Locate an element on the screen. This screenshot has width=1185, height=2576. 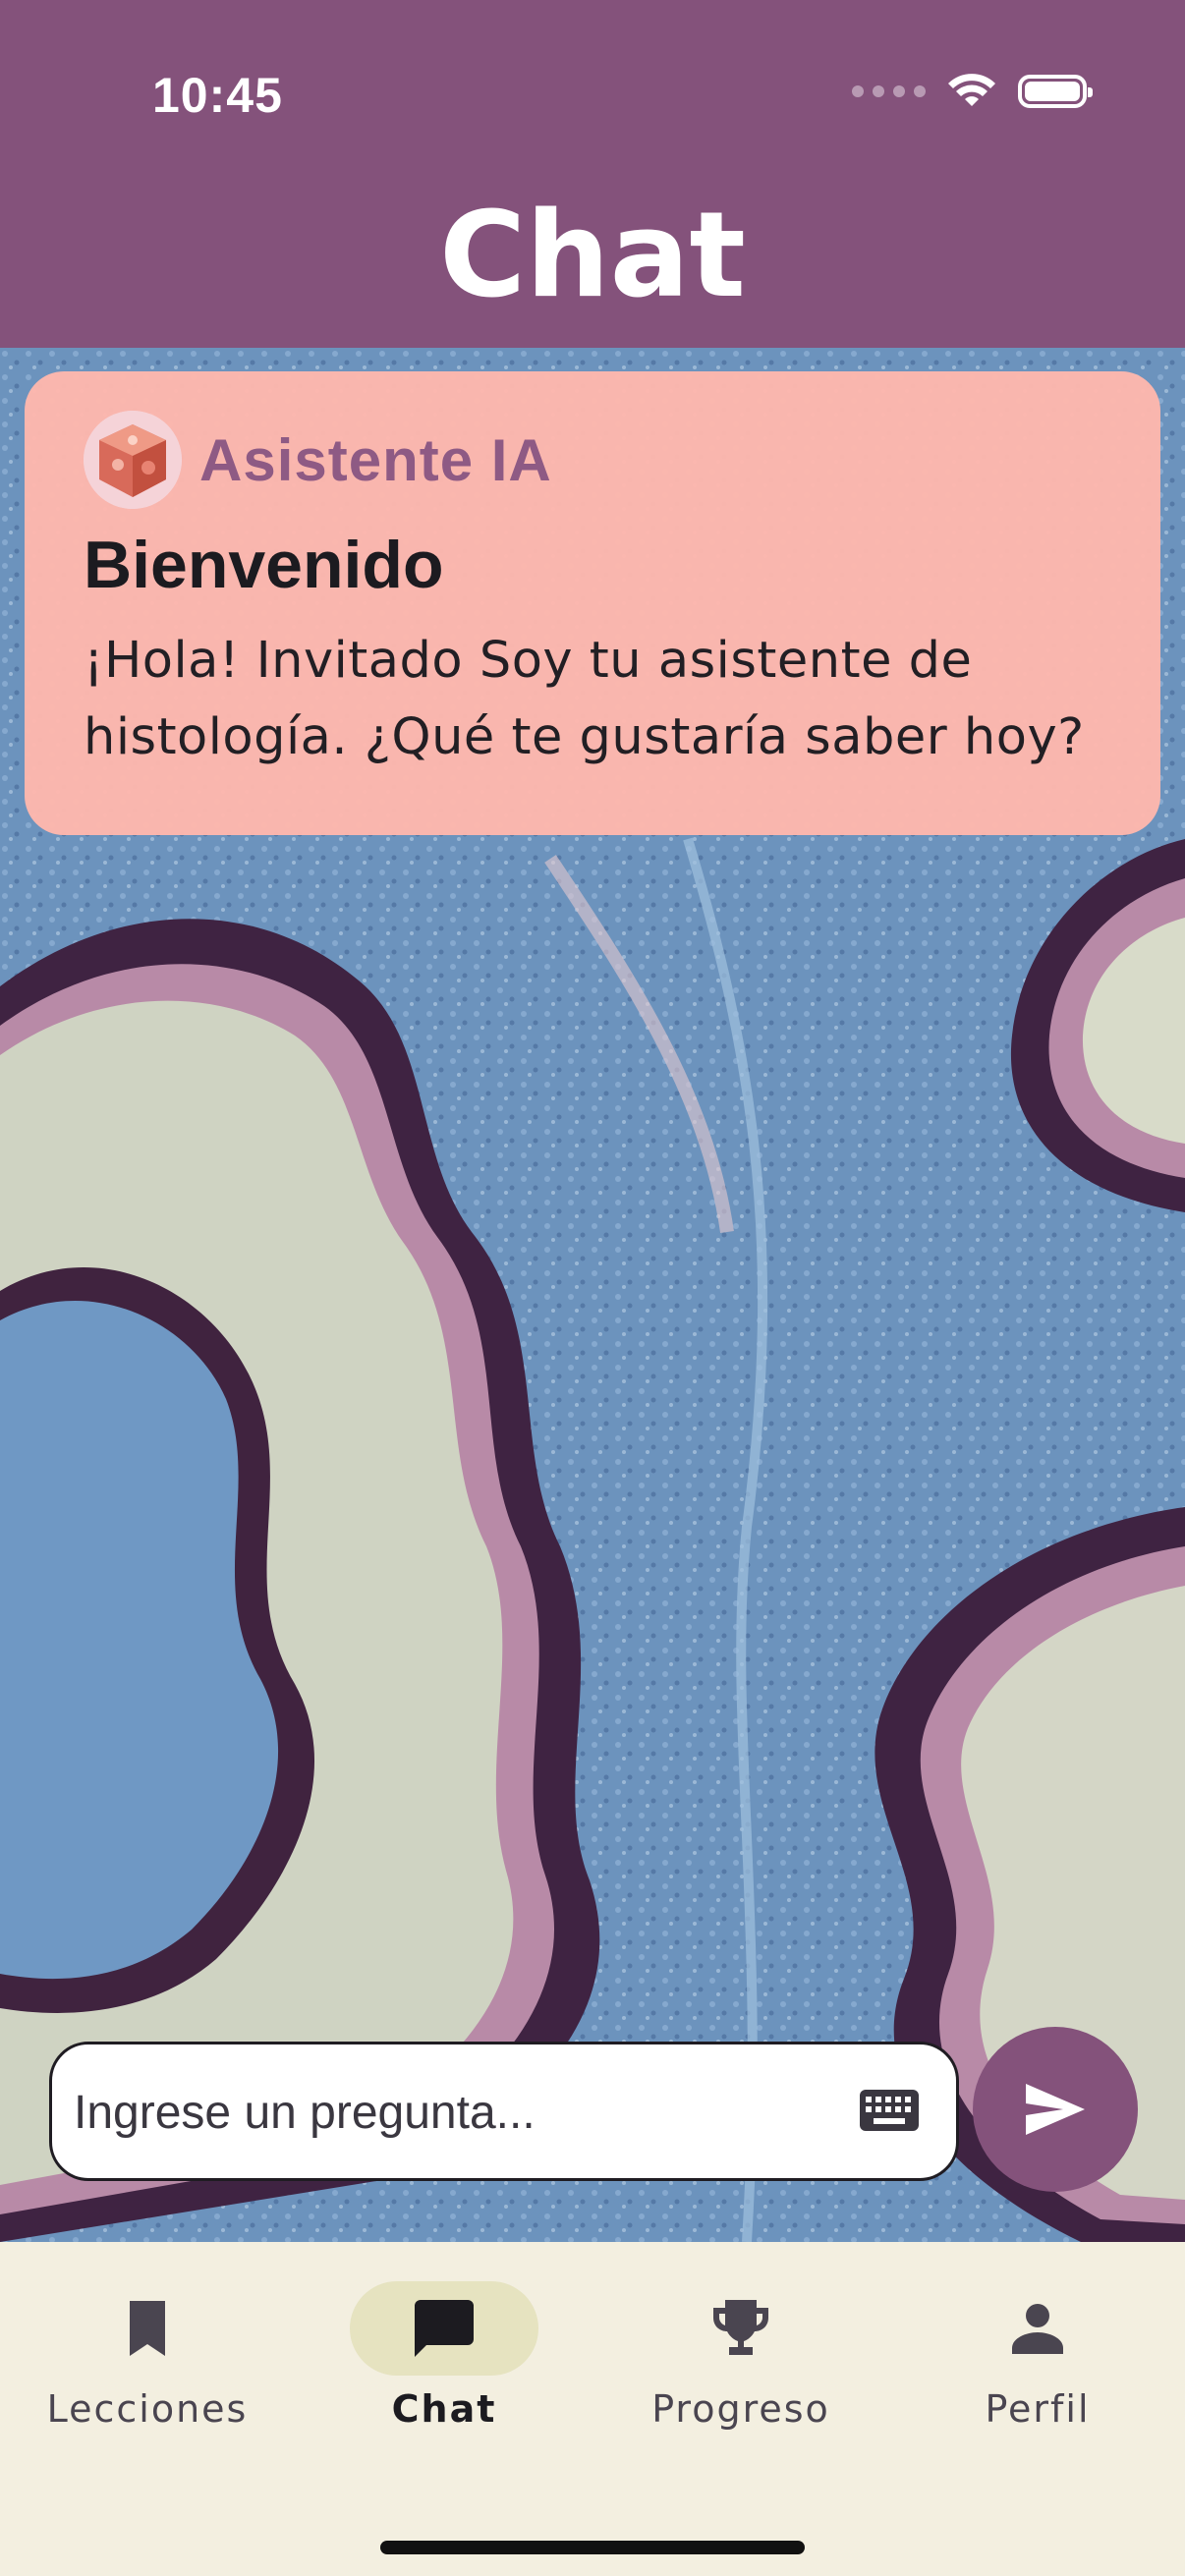
nav-pill-active is located at coordinates (444, 2328).